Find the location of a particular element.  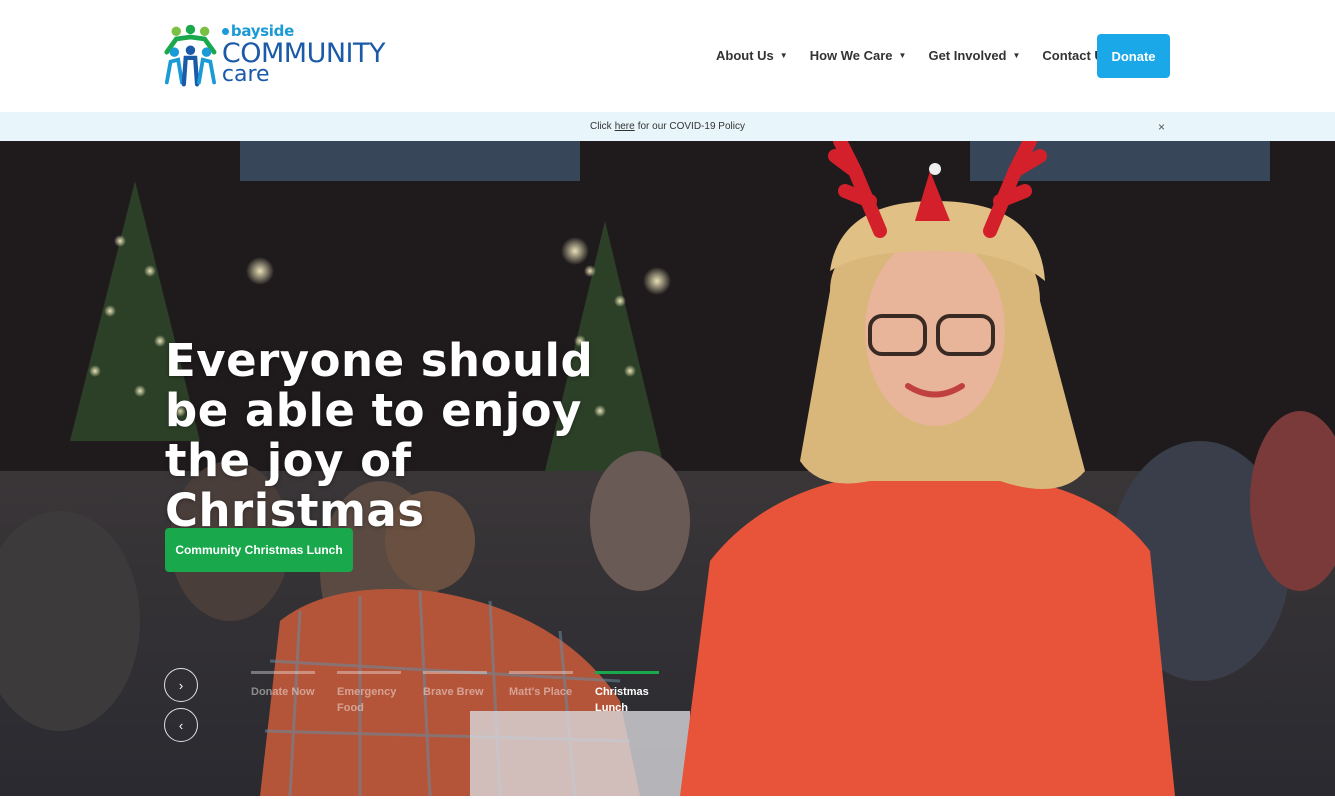

notice-prefix: Click is located at coordinates (601, 126).